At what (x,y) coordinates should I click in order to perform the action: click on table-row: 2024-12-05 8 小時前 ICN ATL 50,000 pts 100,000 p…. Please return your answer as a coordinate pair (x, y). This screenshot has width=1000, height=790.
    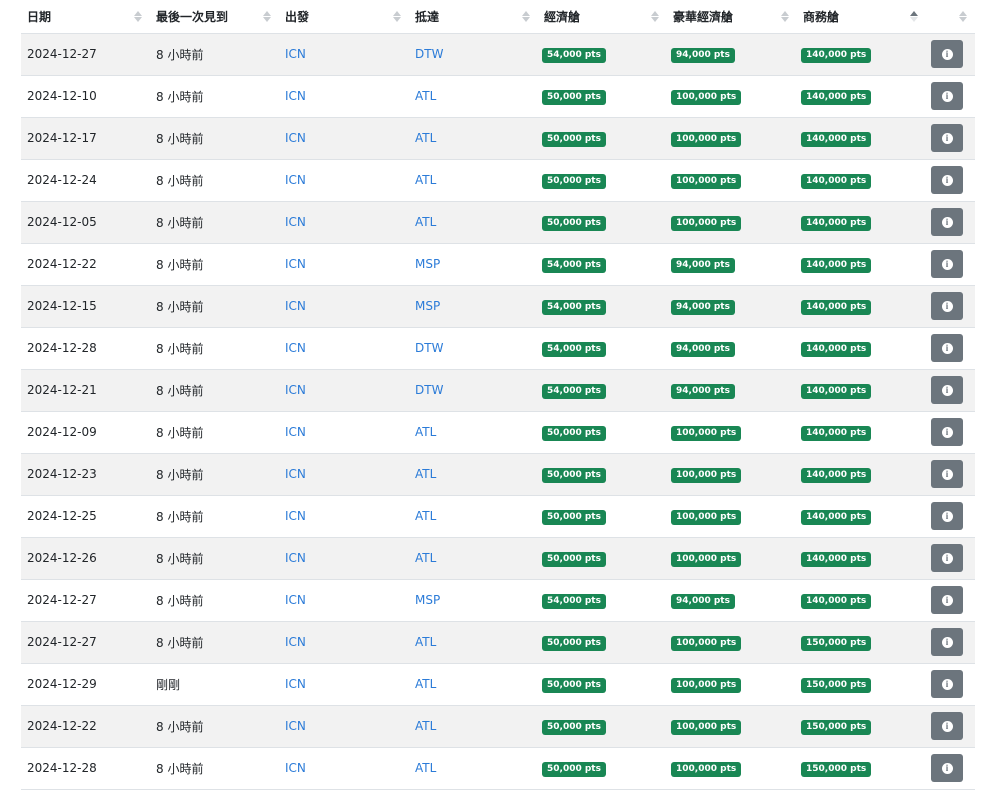
    Looking at the image, I should click on (498, 222).